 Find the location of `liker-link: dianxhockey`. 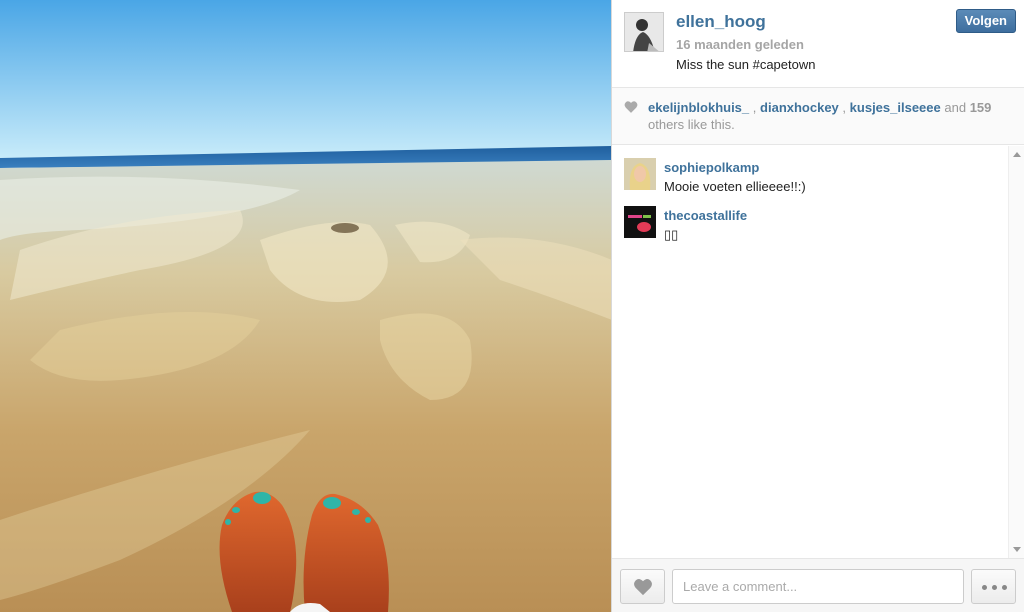

liker-link: dianxhockey is located at coordinates (799, 107).